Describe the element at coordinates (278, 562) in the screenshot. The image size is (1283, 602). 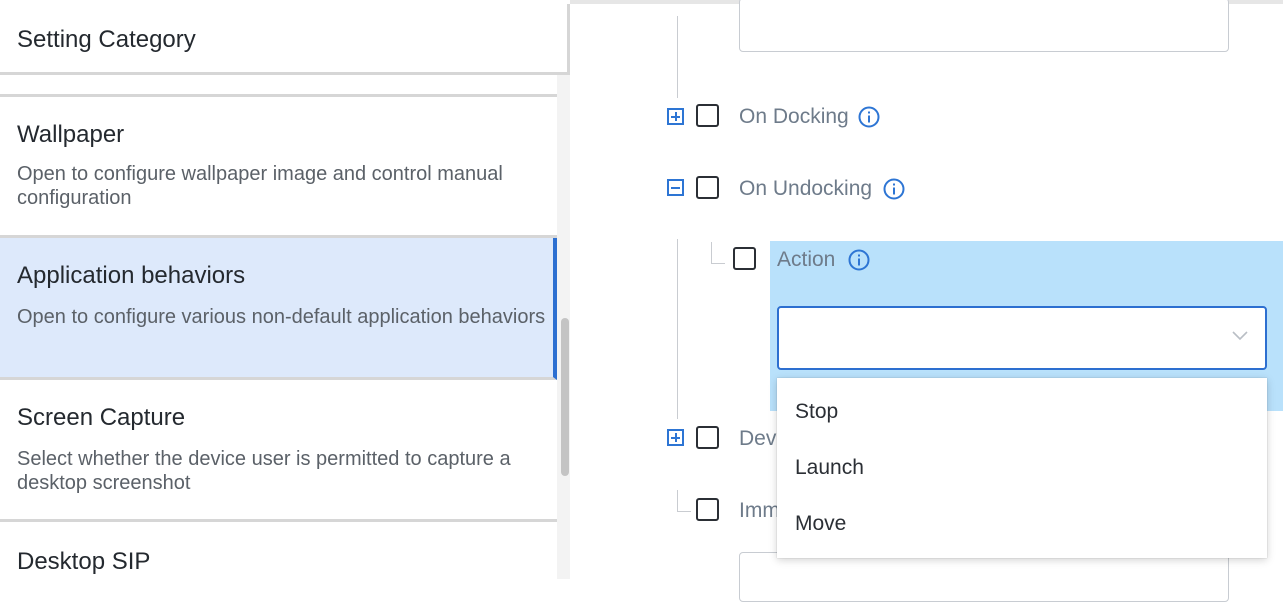
I see `category-card-desktop-sip: Desktop SIP` at that location.